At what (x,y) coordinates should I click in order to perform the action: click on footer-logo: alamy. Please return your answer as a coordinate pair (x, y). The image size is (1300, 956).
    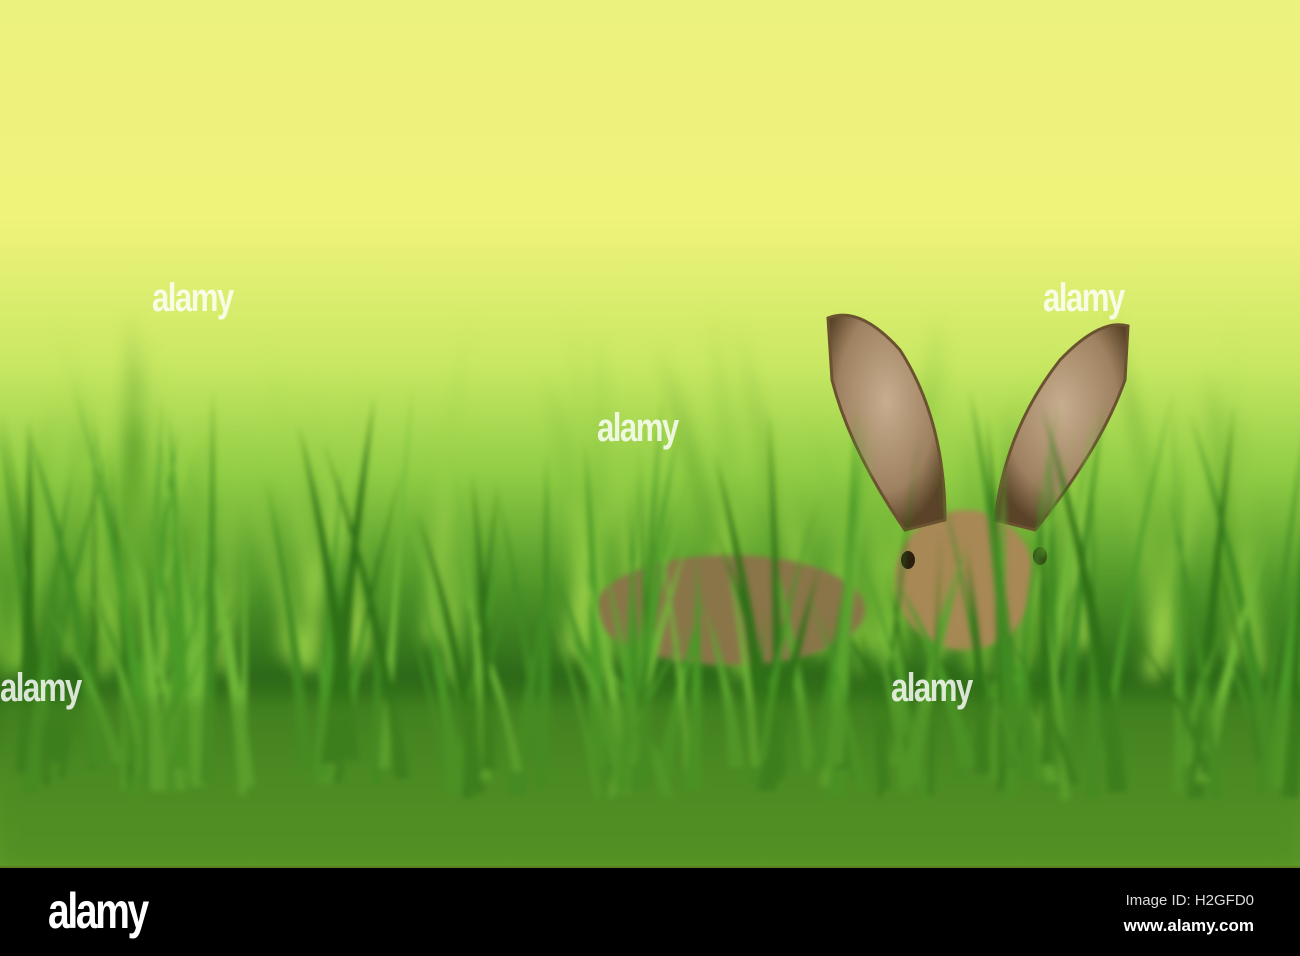
    Looking at the image, I should click on (98, 911).